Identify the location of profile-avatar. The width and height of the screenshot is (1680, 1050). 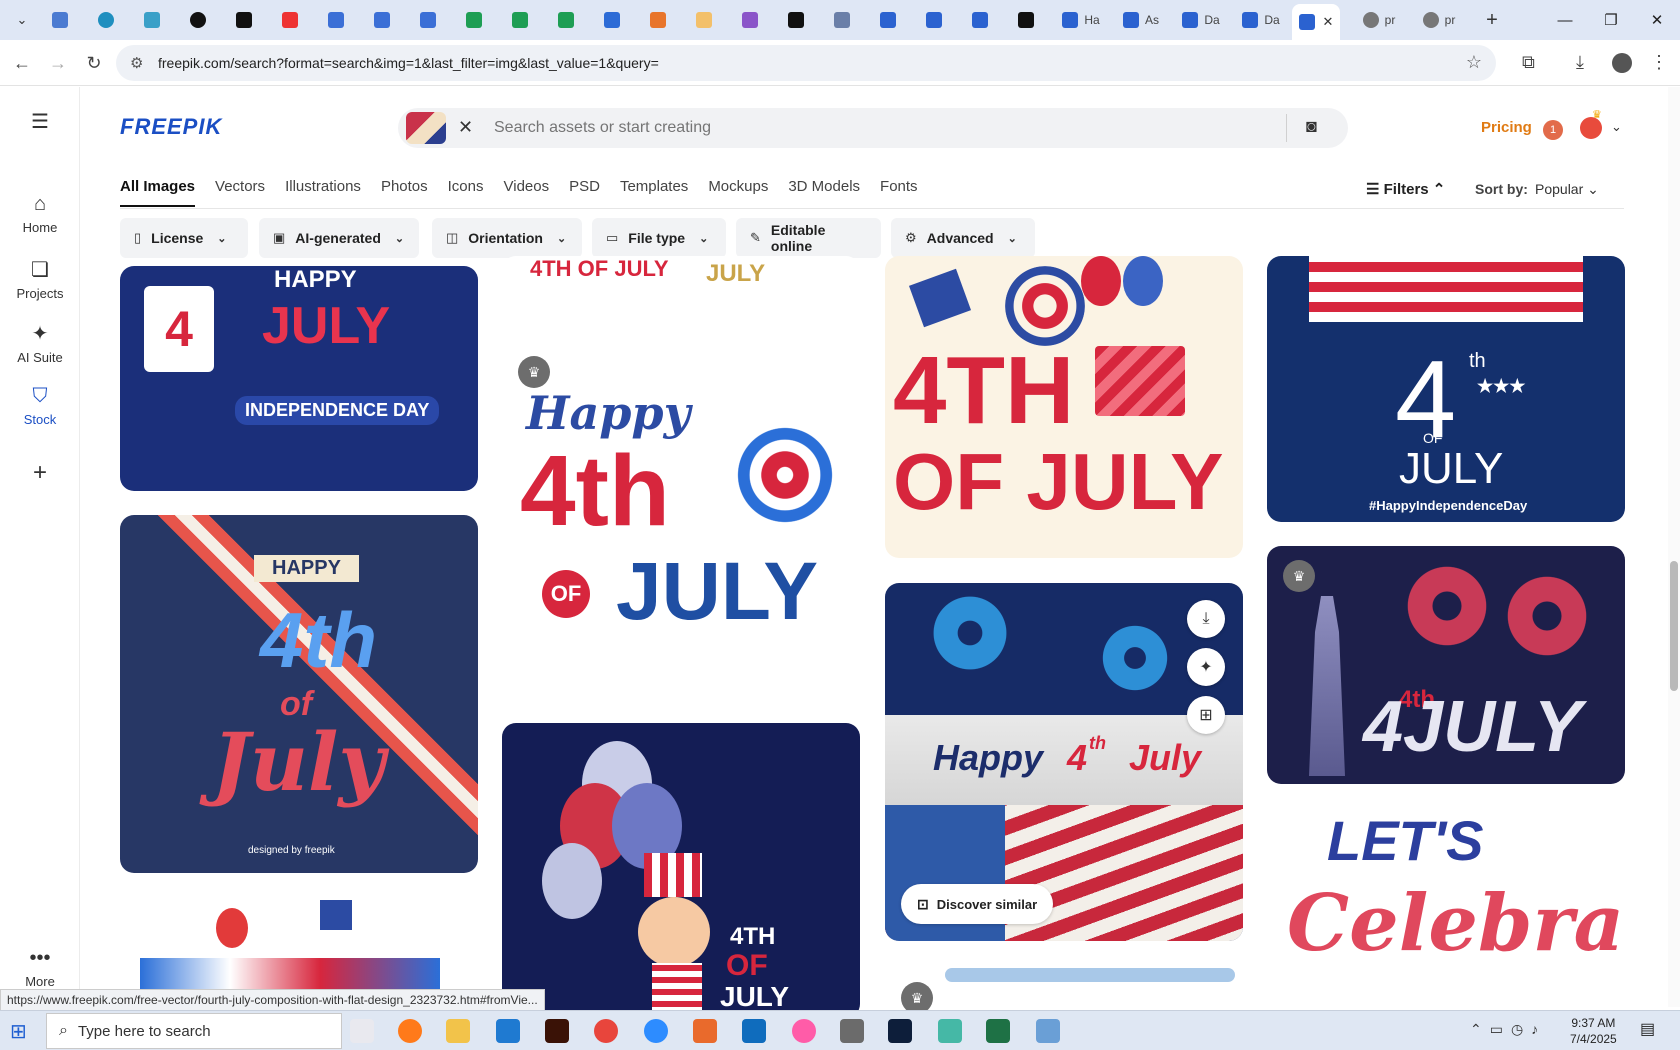
(1622, 63).